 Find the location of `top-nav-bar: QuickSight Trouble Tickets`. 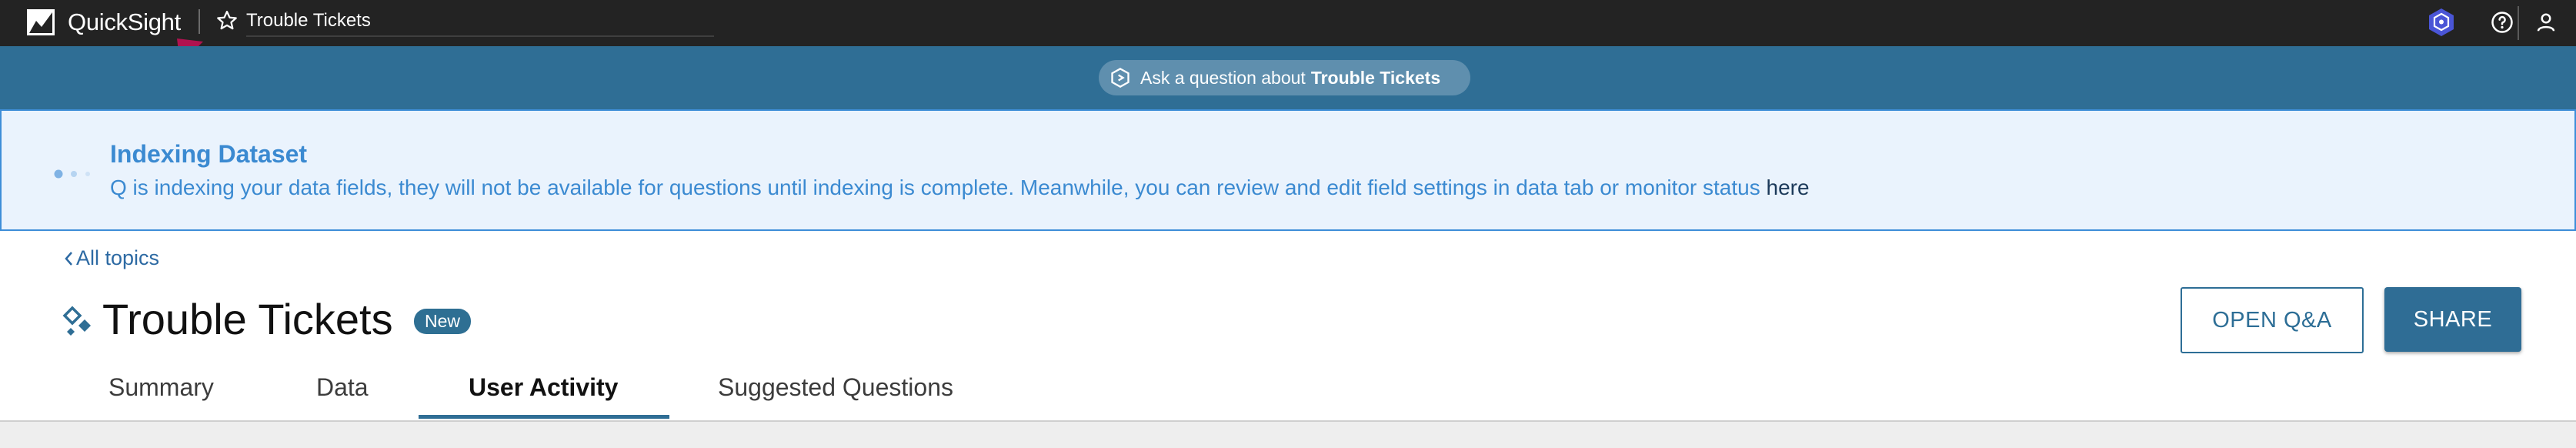

top-nav-bar: QuickSight Trouble Tickets is located at coordinates (1288, 23).